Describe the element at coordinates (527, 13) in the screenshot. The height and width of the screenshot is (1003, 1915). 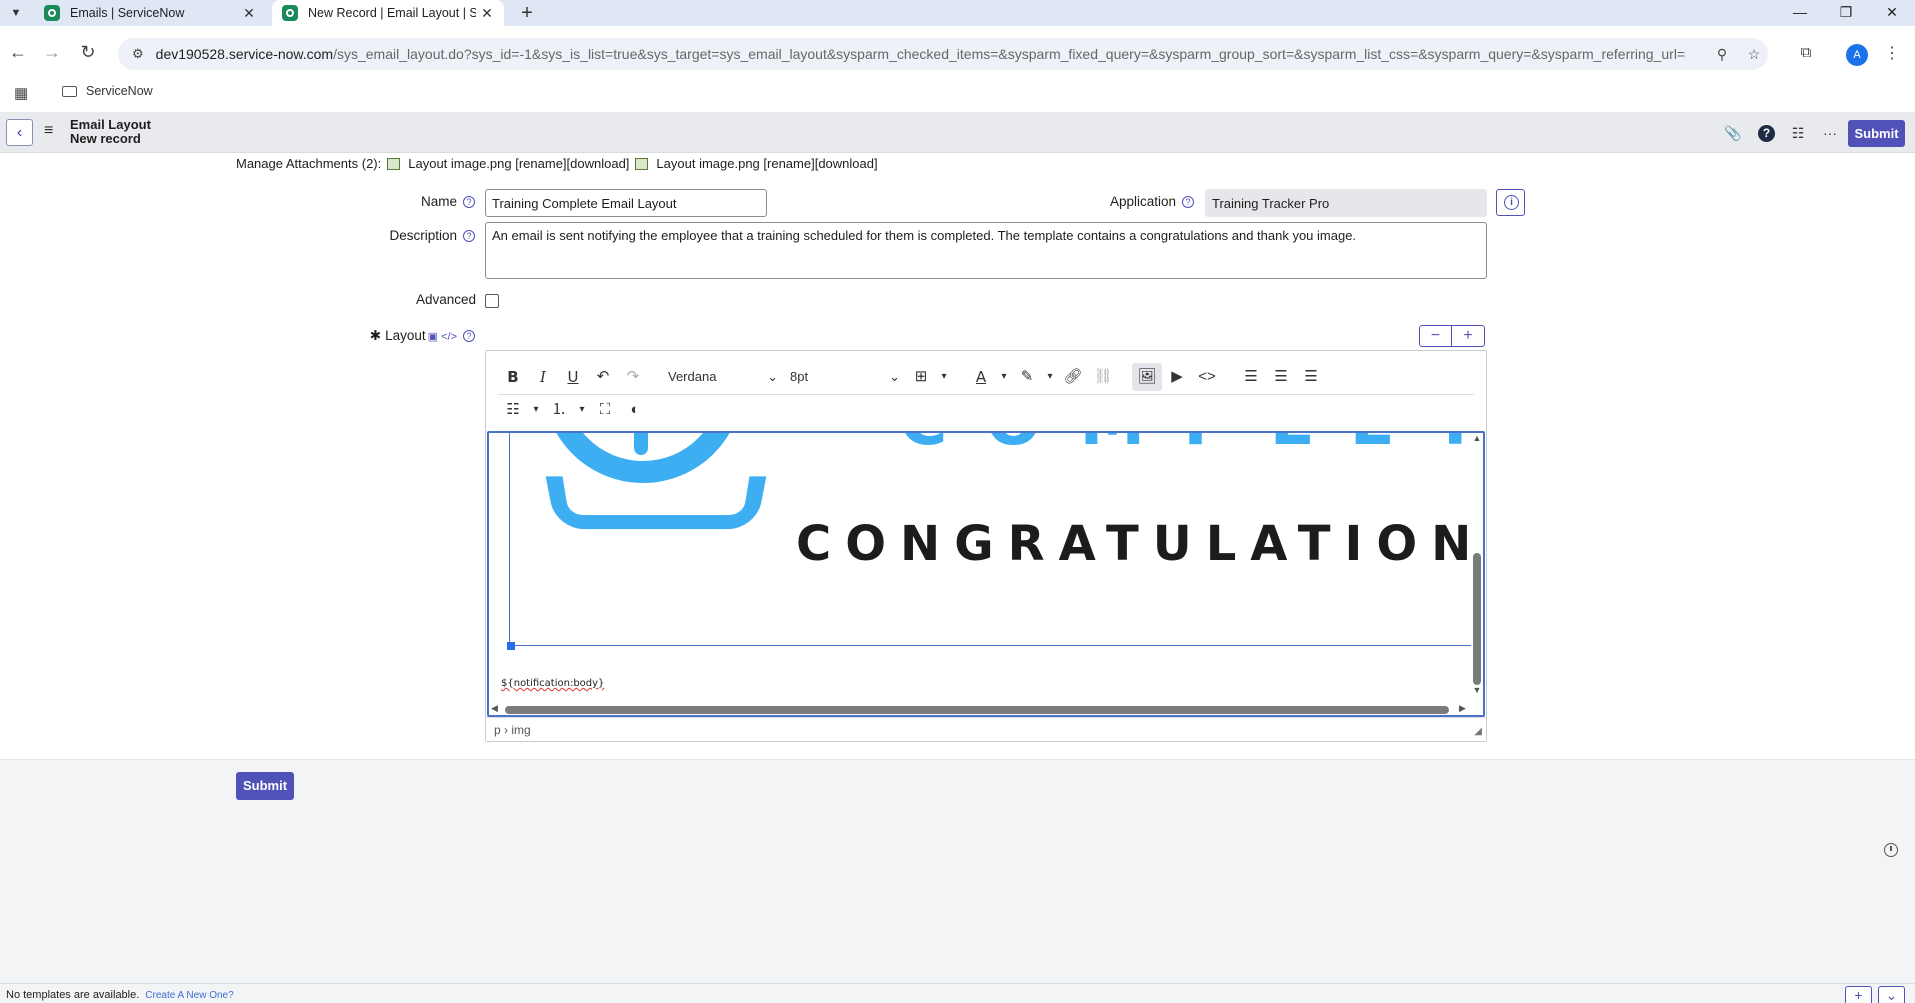
I see `new-tab-plus-icon: +` at that location.